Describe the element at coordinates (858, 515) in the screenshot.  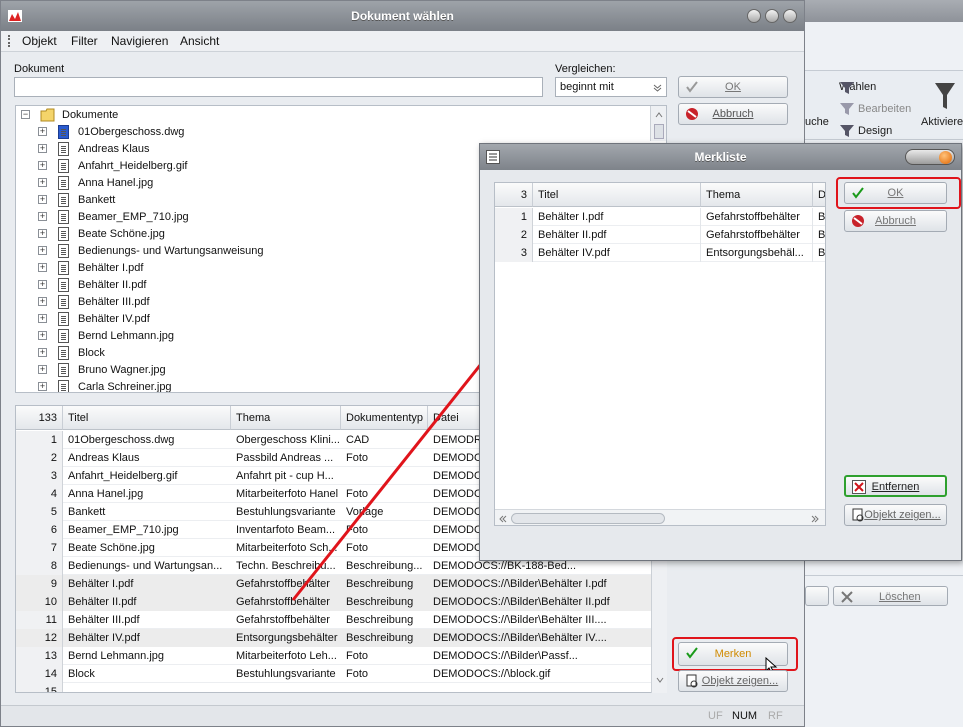
I see `show-object-icon` at that location.